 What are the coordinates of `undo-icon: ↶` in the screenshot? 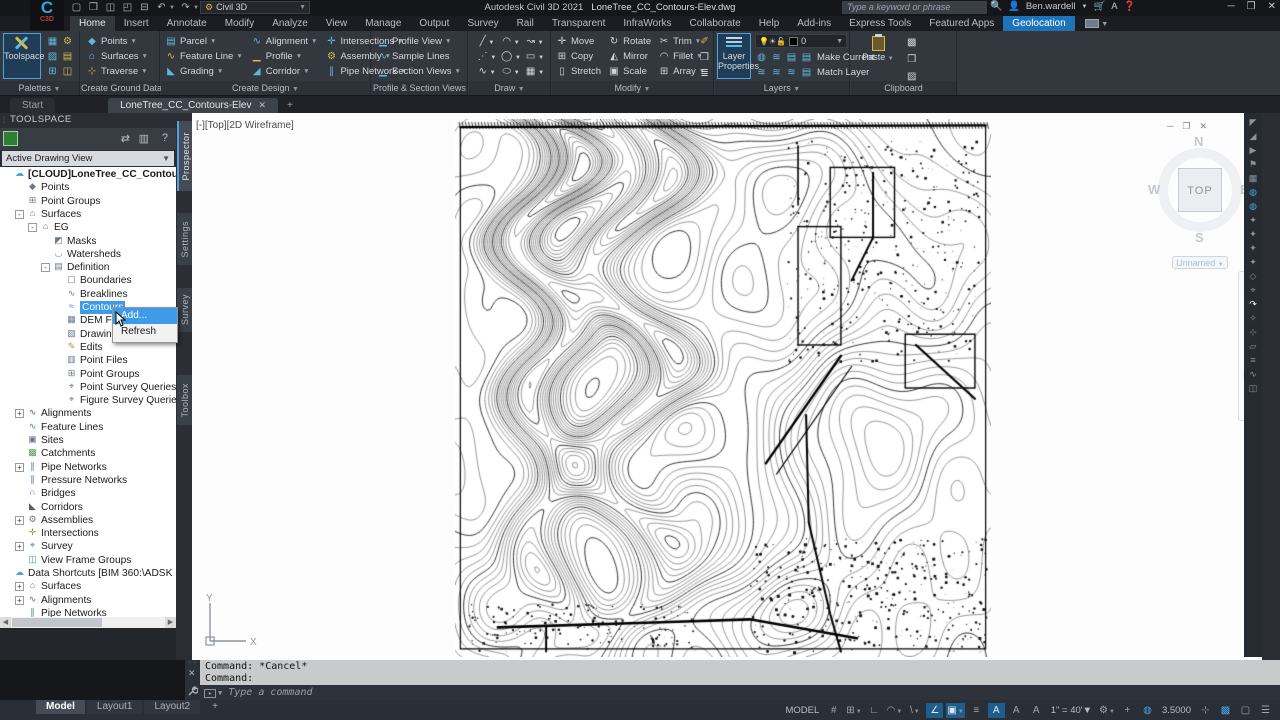 It's located at (161, 7).